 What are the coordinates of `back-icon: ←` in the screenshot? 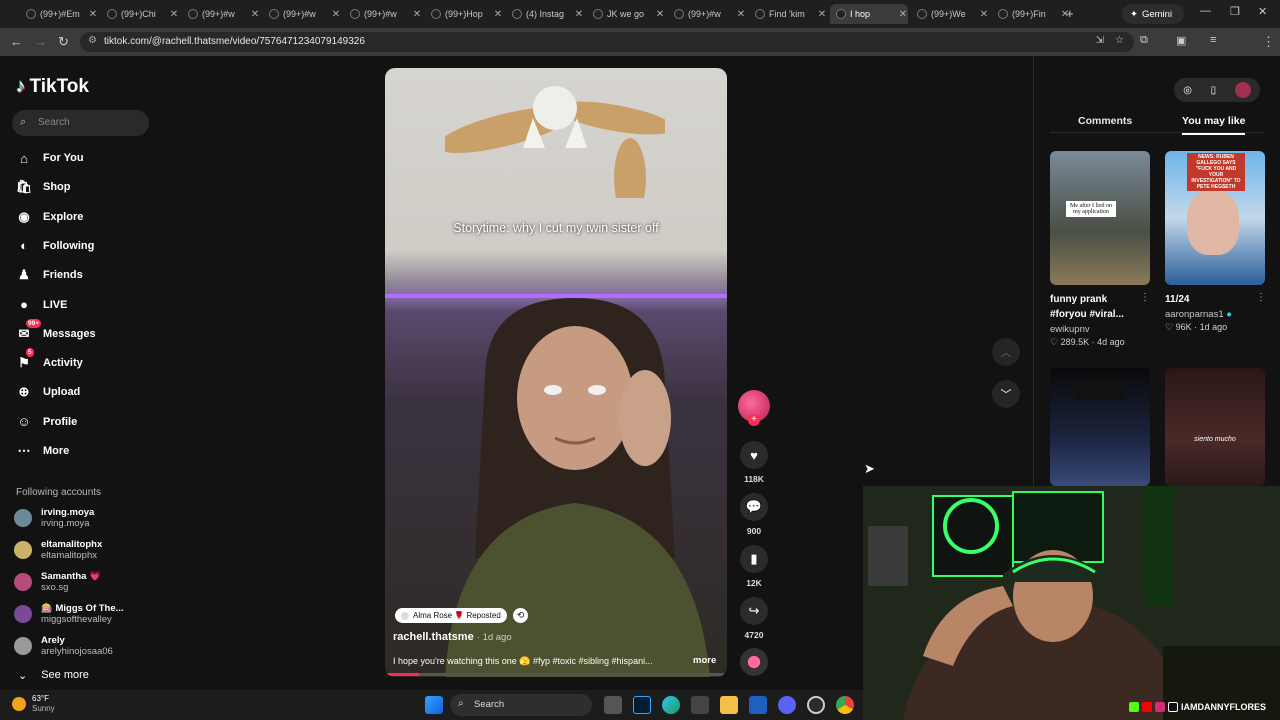 It's located at (16, 41).